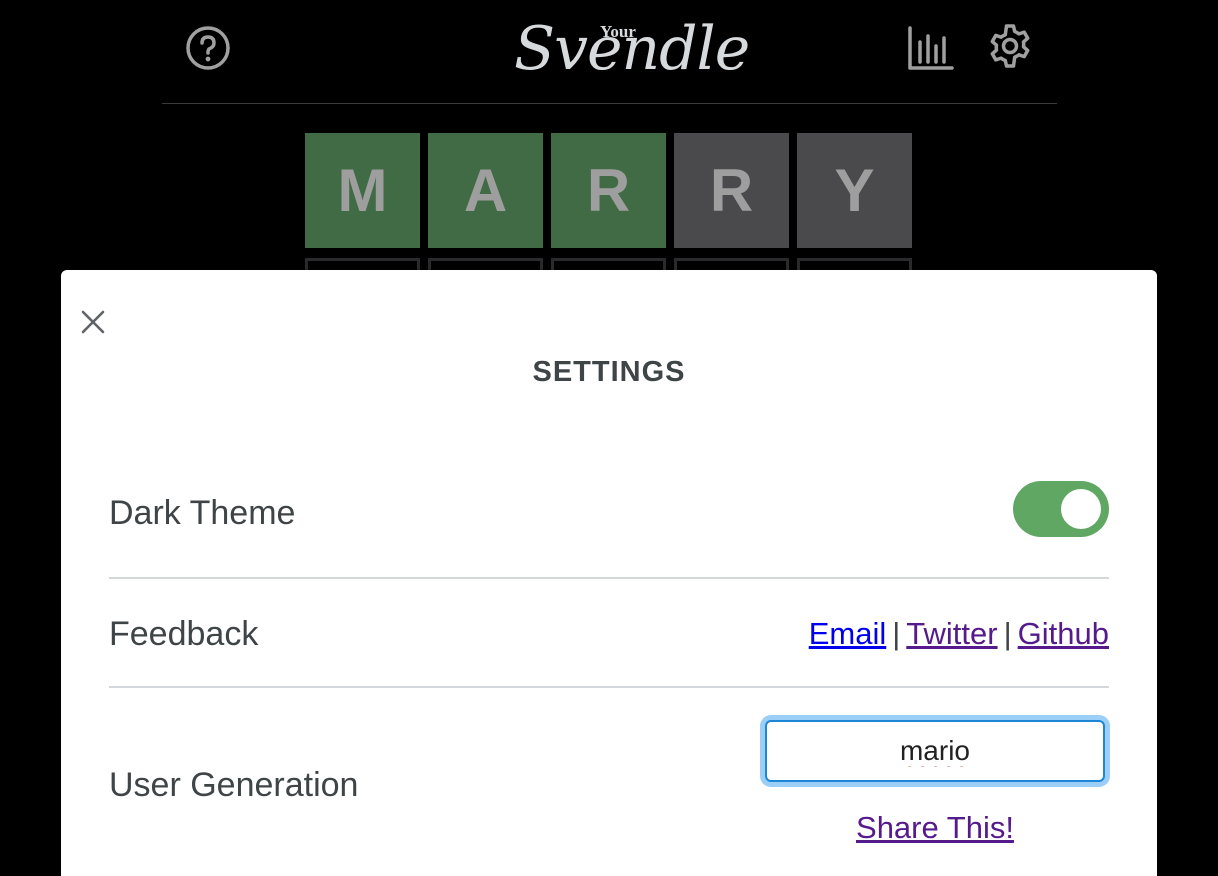 This screenshot has width=1218, height=876. Describe the element at coordinates (202, 513) in the screenshot. I see `dark-theme-label: Dark Theme` at that location.